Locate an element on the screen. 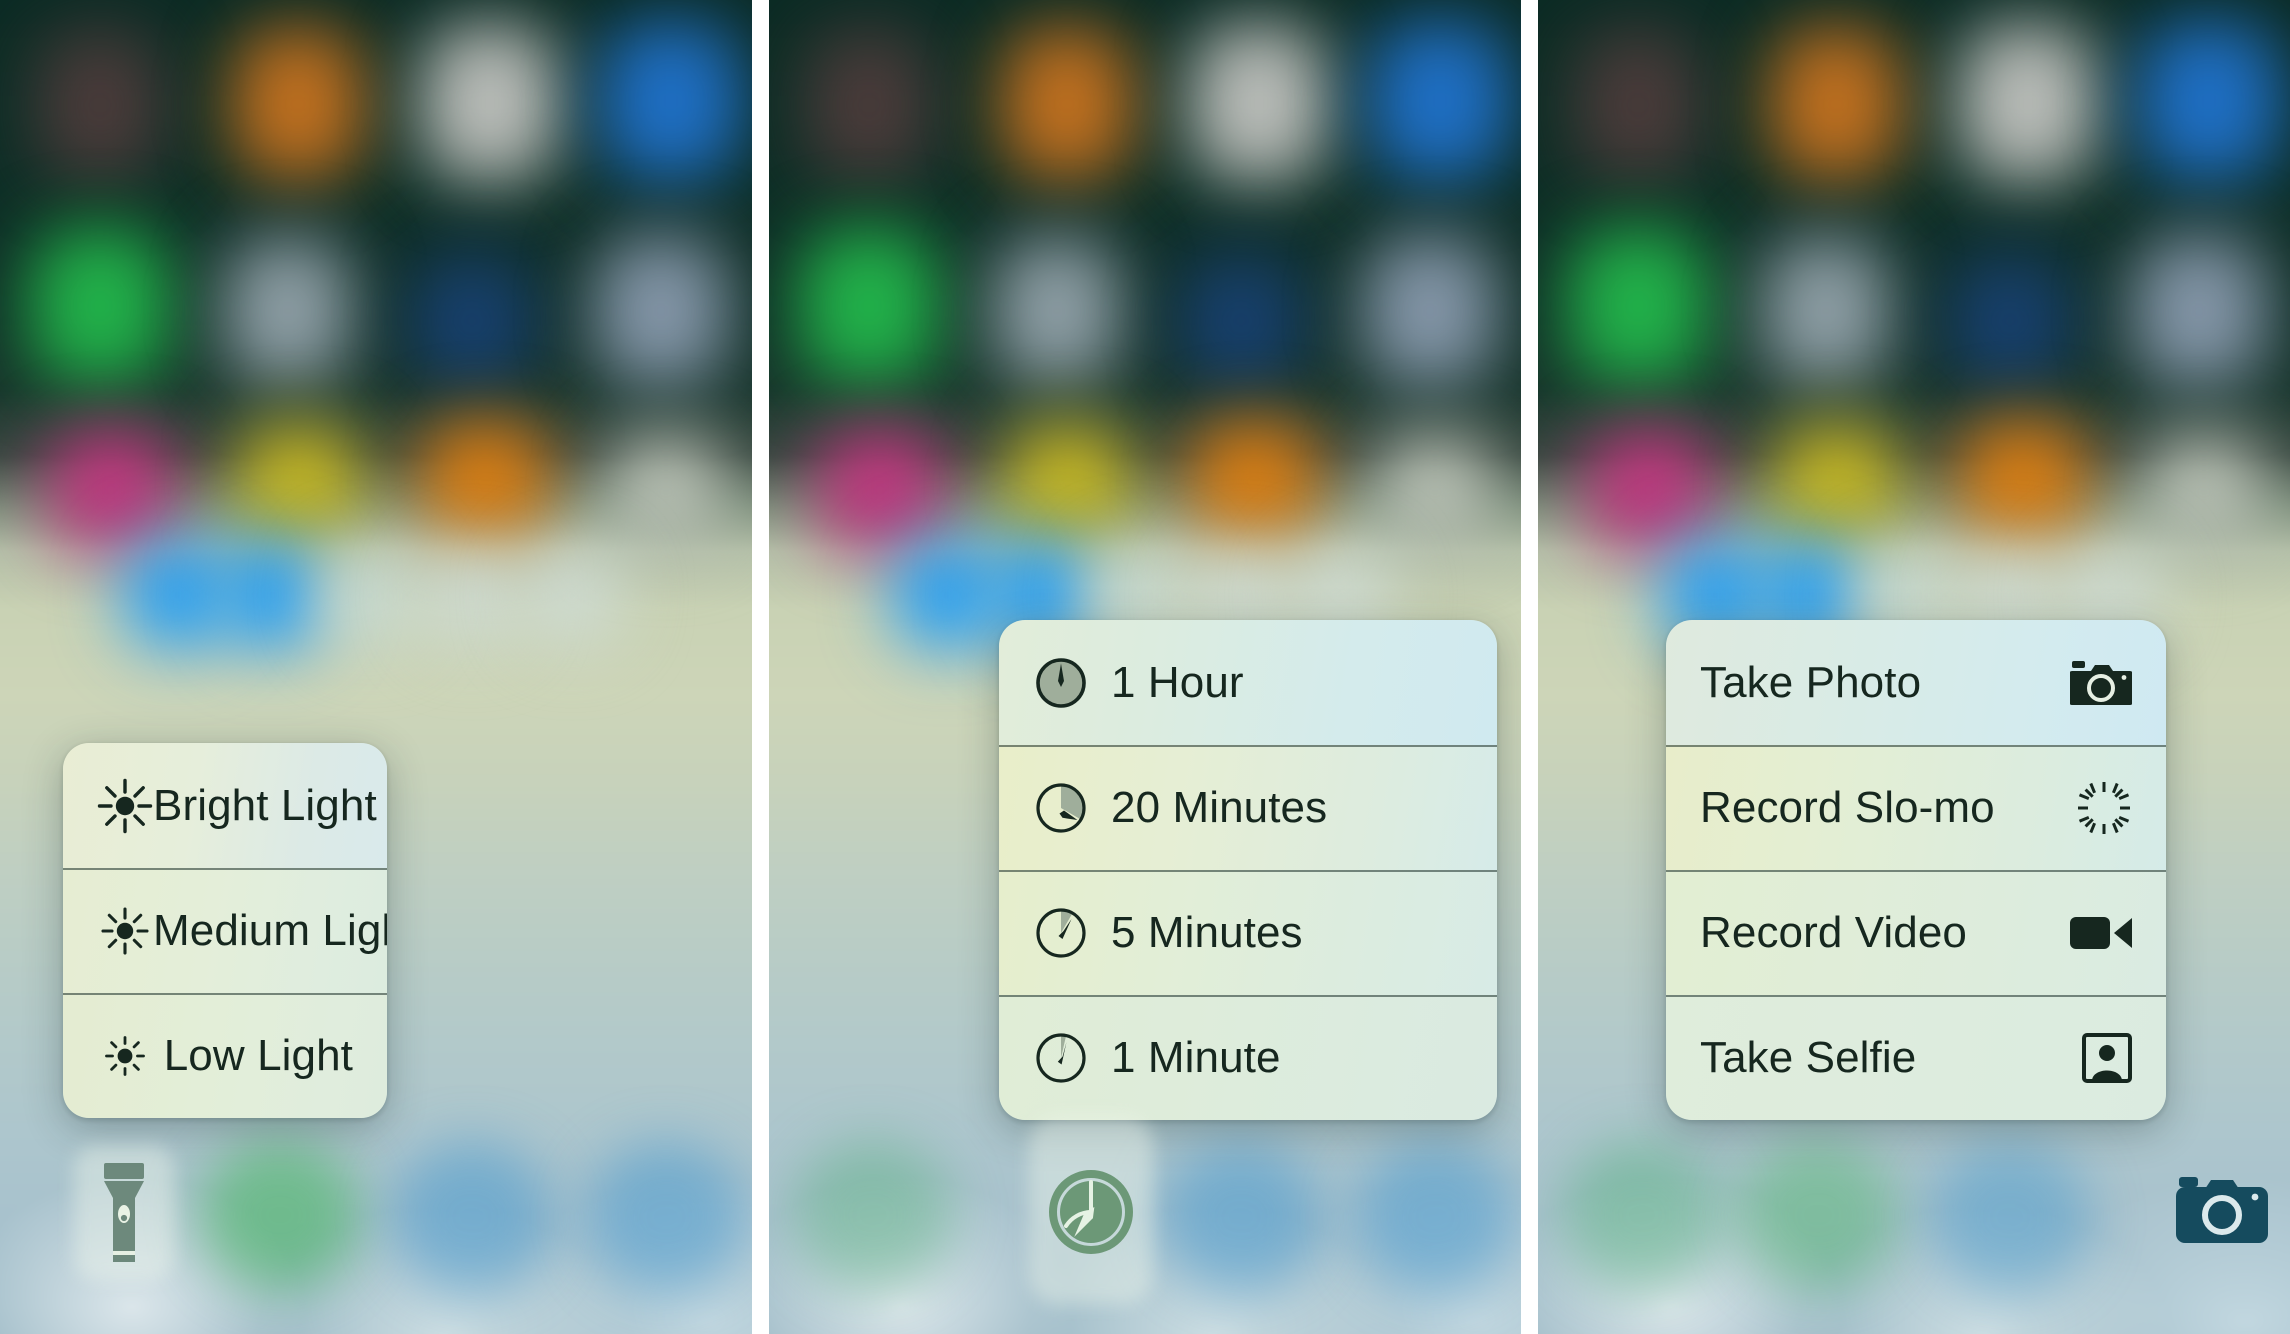 This screenshot has width=2290, height=1334. slomo-icon is located at coordinates (2104, 808).